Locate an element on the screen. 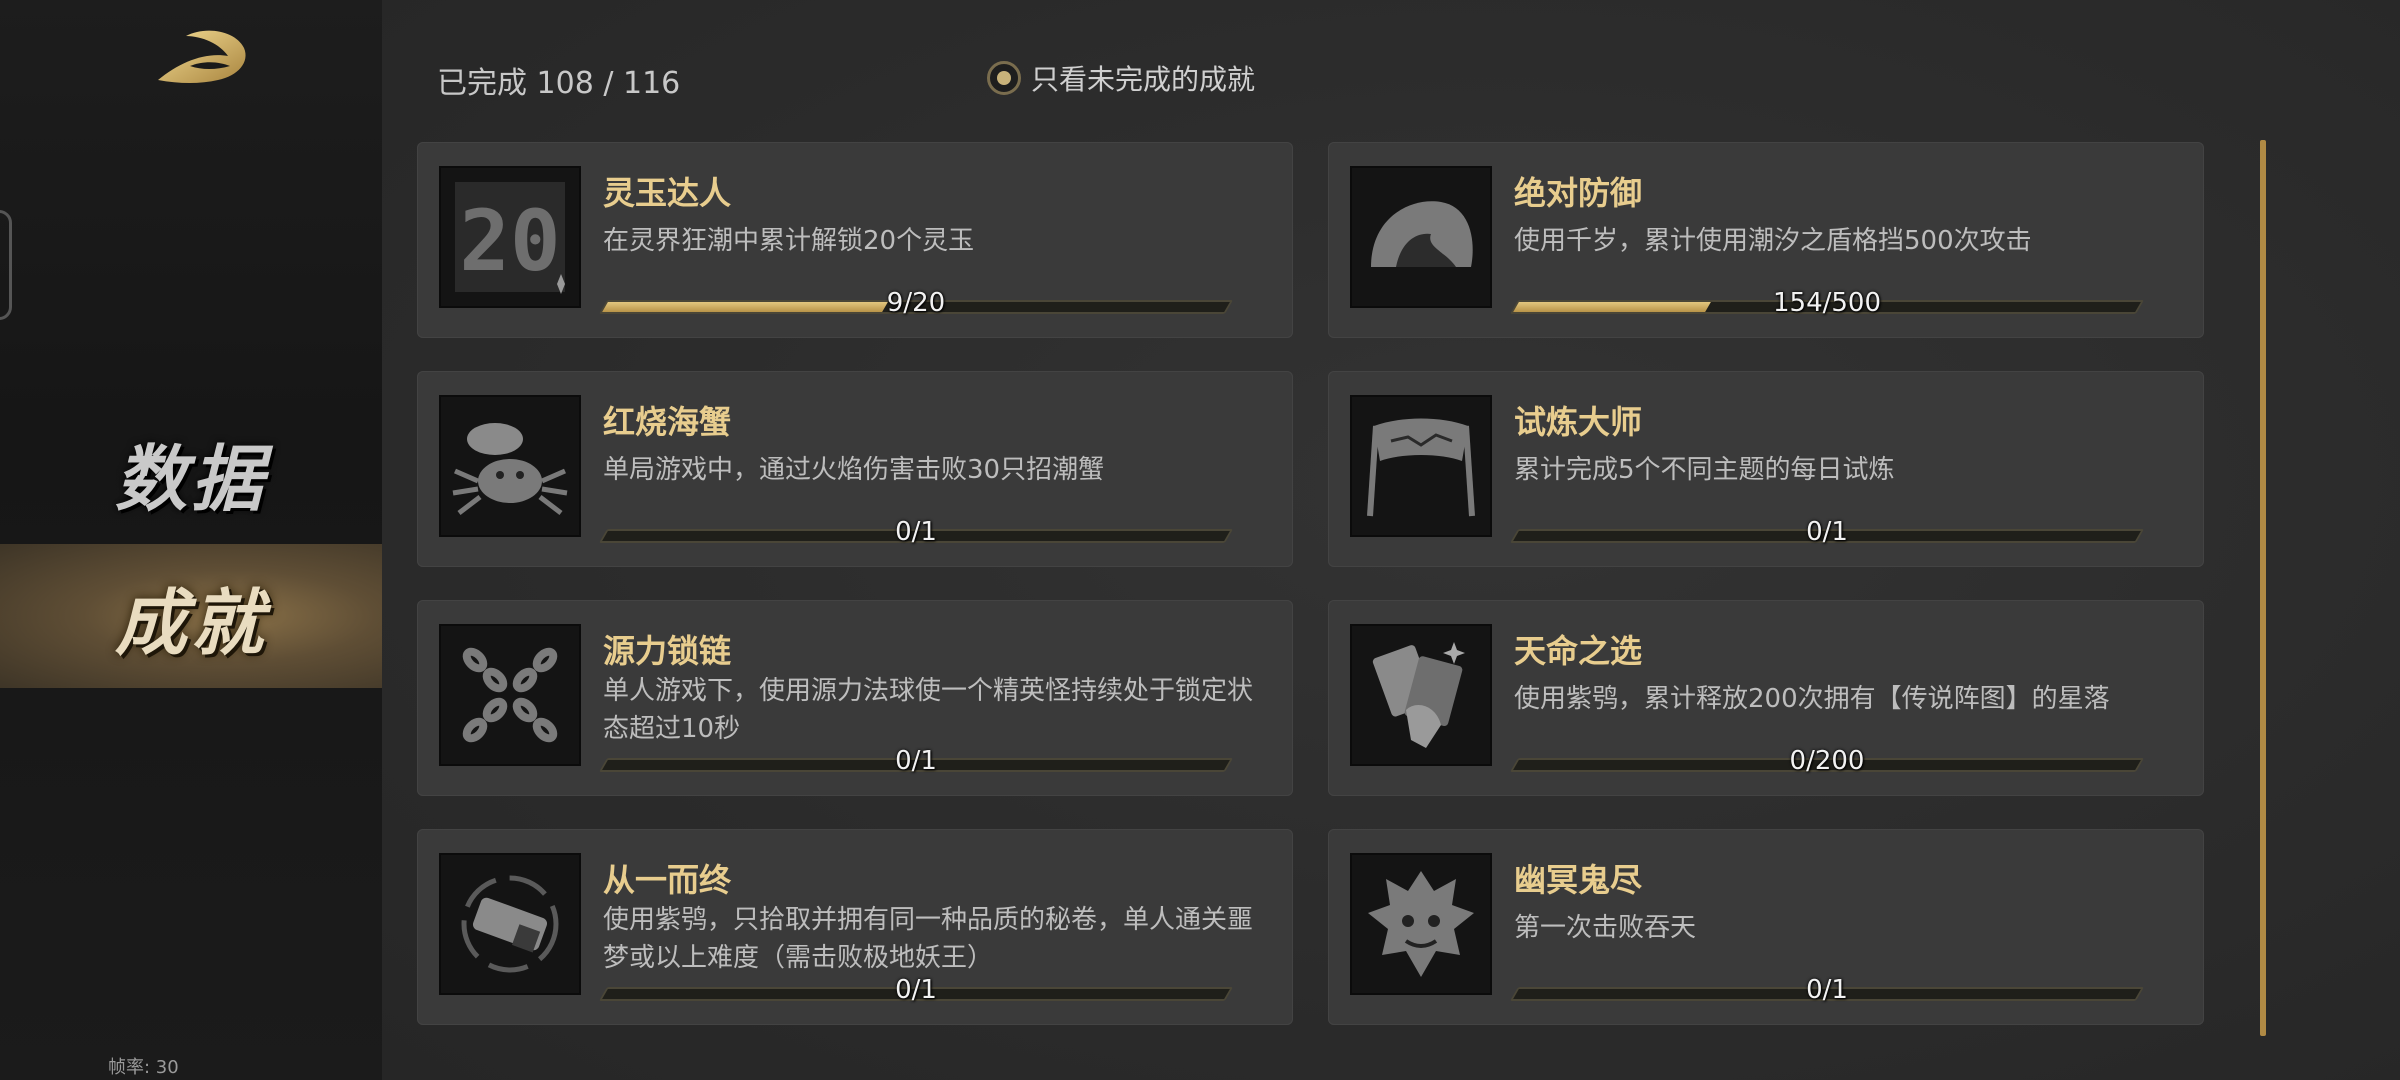 The width and height of the screenshot is (2400, 1080). achievement-card: 20 灵玉达人 在灵界狂潮中累计解锁20个灵玉 9/20 is located at coordinates (855, 240).